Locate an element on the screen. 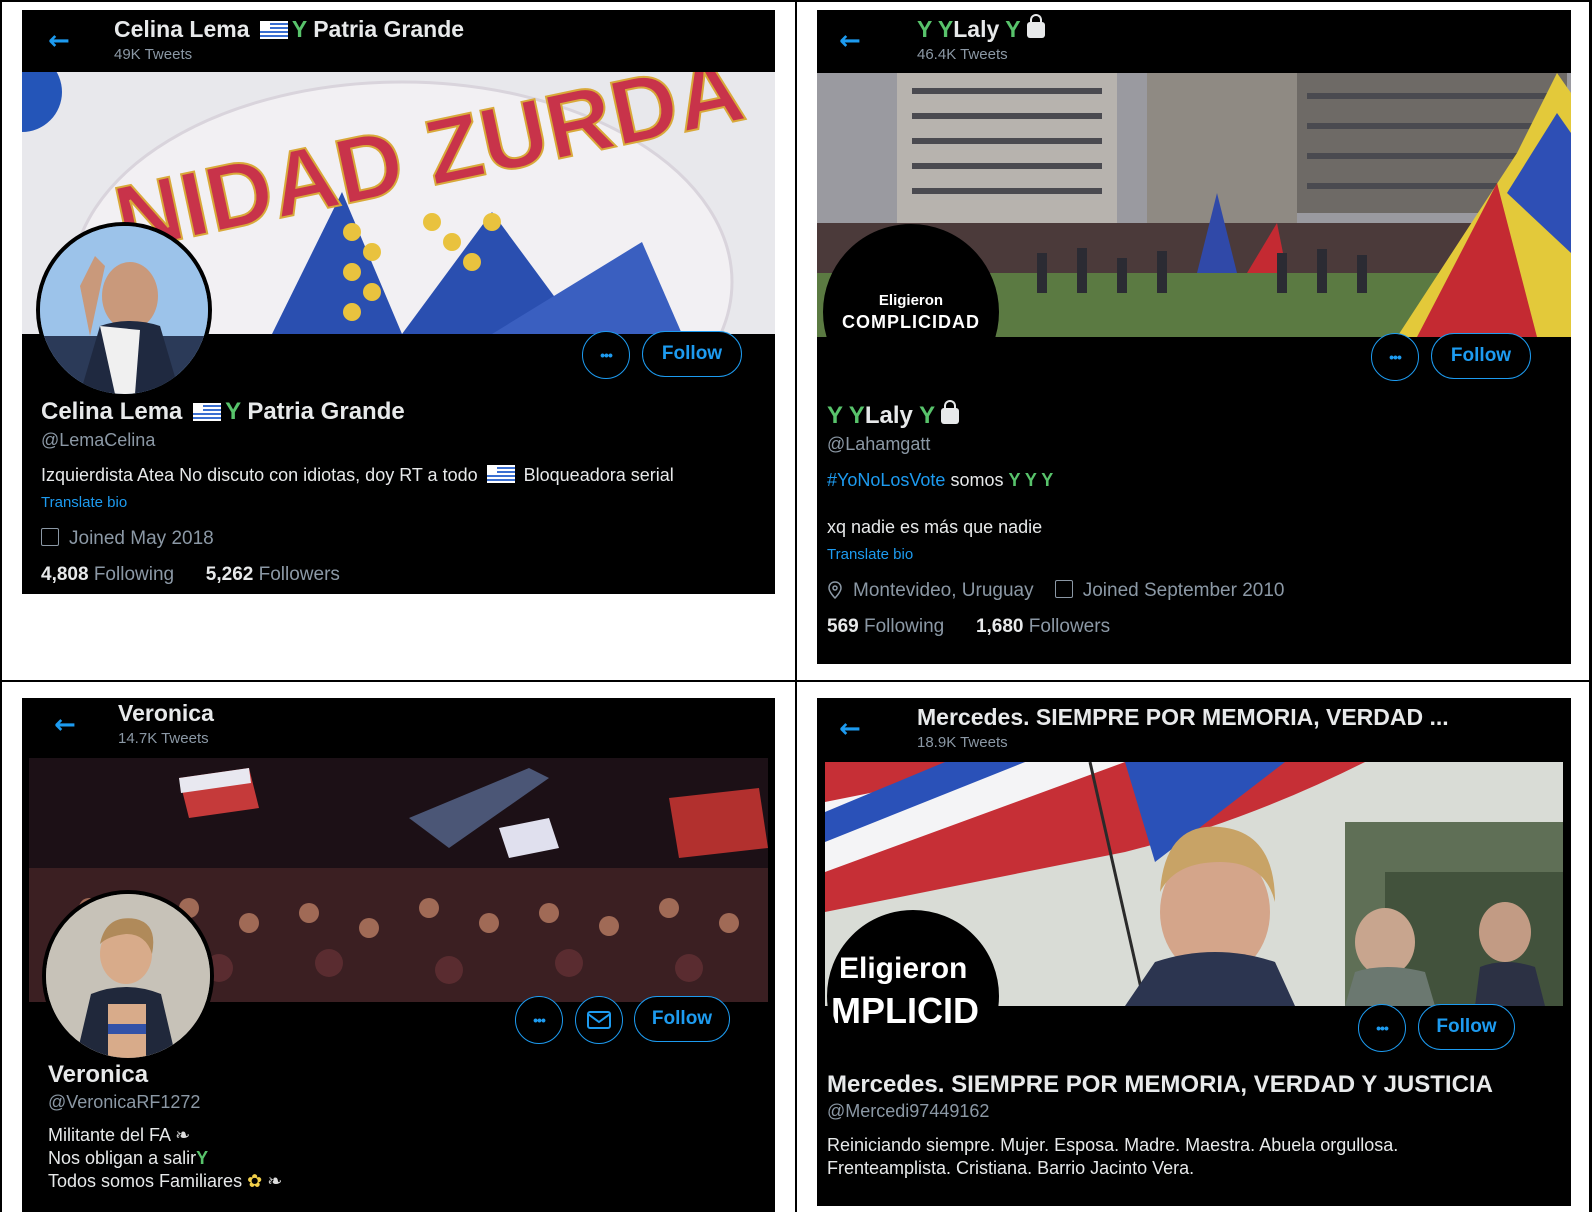 This screenshot has width=1592, height=1212. grid-border-left is located at coordinates (1, 606).